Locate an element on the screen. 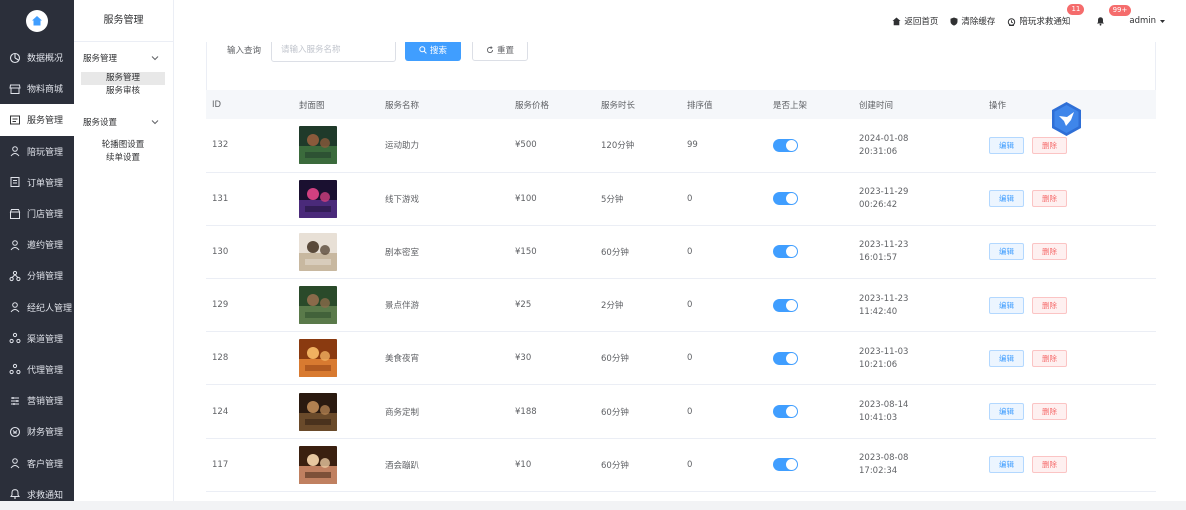 This screenshot has height=510, width=1186. sos-badge: 11 is located at coordinates (1076, 9).